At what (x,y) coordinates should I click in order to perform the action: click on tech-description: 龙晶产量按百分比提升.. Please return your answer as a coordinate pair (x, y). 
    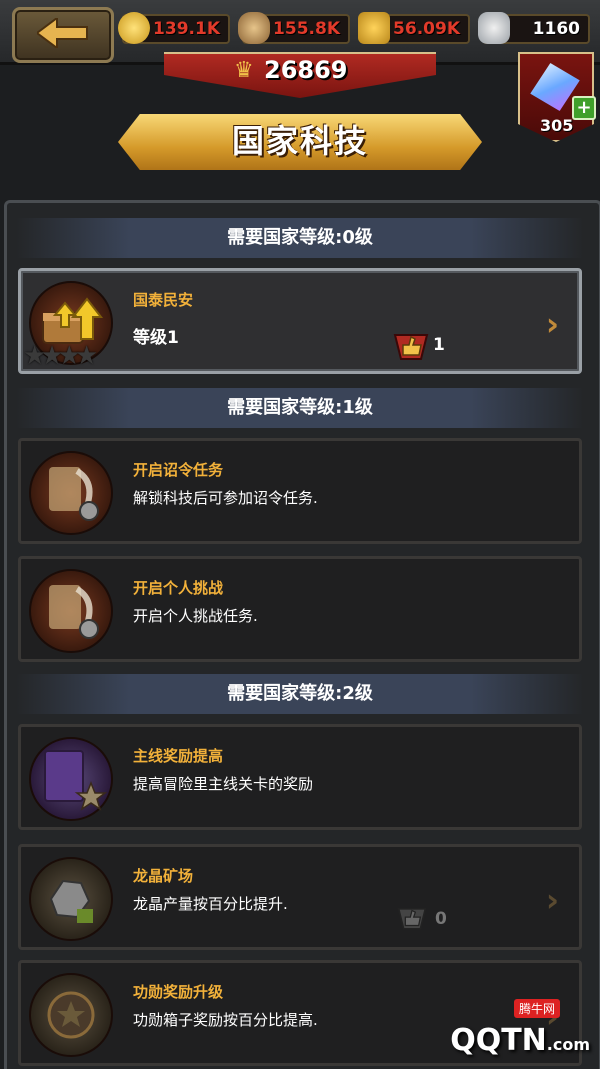
    Looking at the image, I should click on (210, 904).